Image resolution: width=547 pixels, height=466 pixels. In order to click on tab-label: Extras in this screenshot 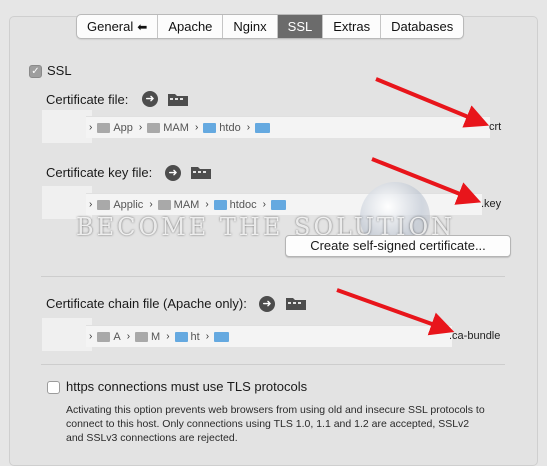, I will do `click(352, 26)`.